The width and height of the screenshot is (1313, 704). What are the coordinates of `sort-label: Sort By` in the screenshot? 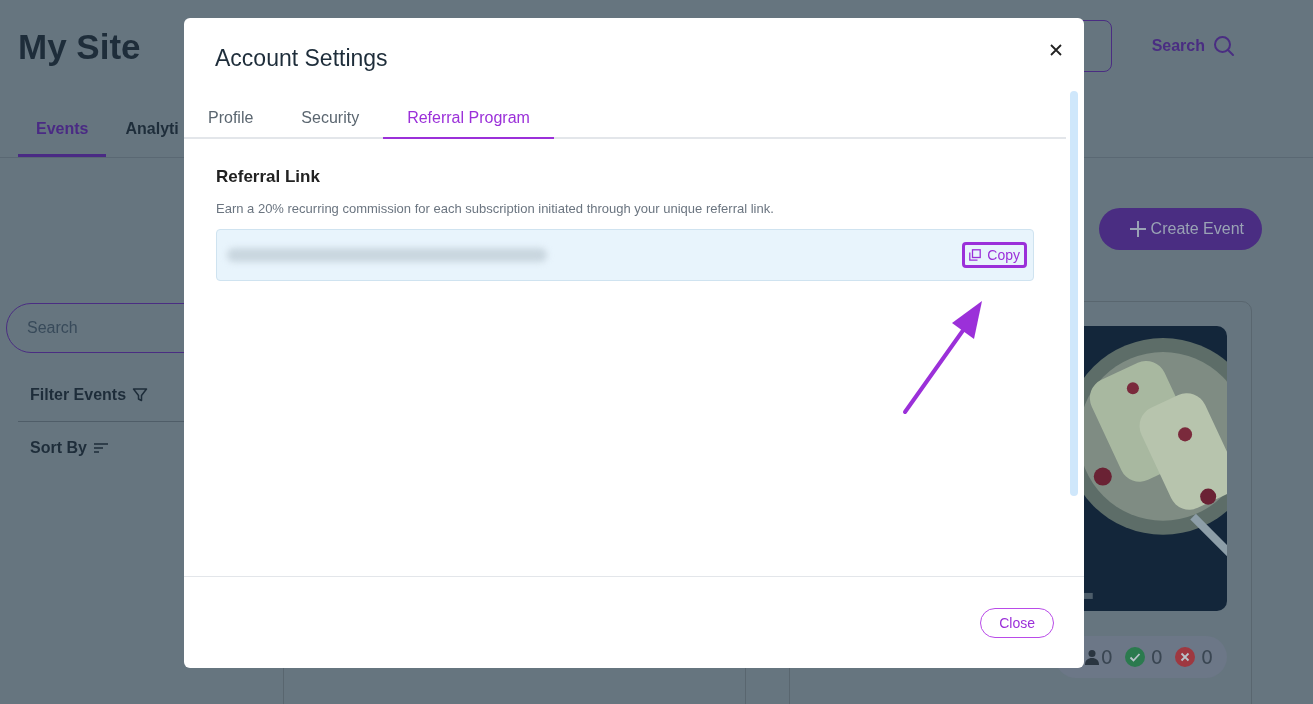 It's located at (58, 448).